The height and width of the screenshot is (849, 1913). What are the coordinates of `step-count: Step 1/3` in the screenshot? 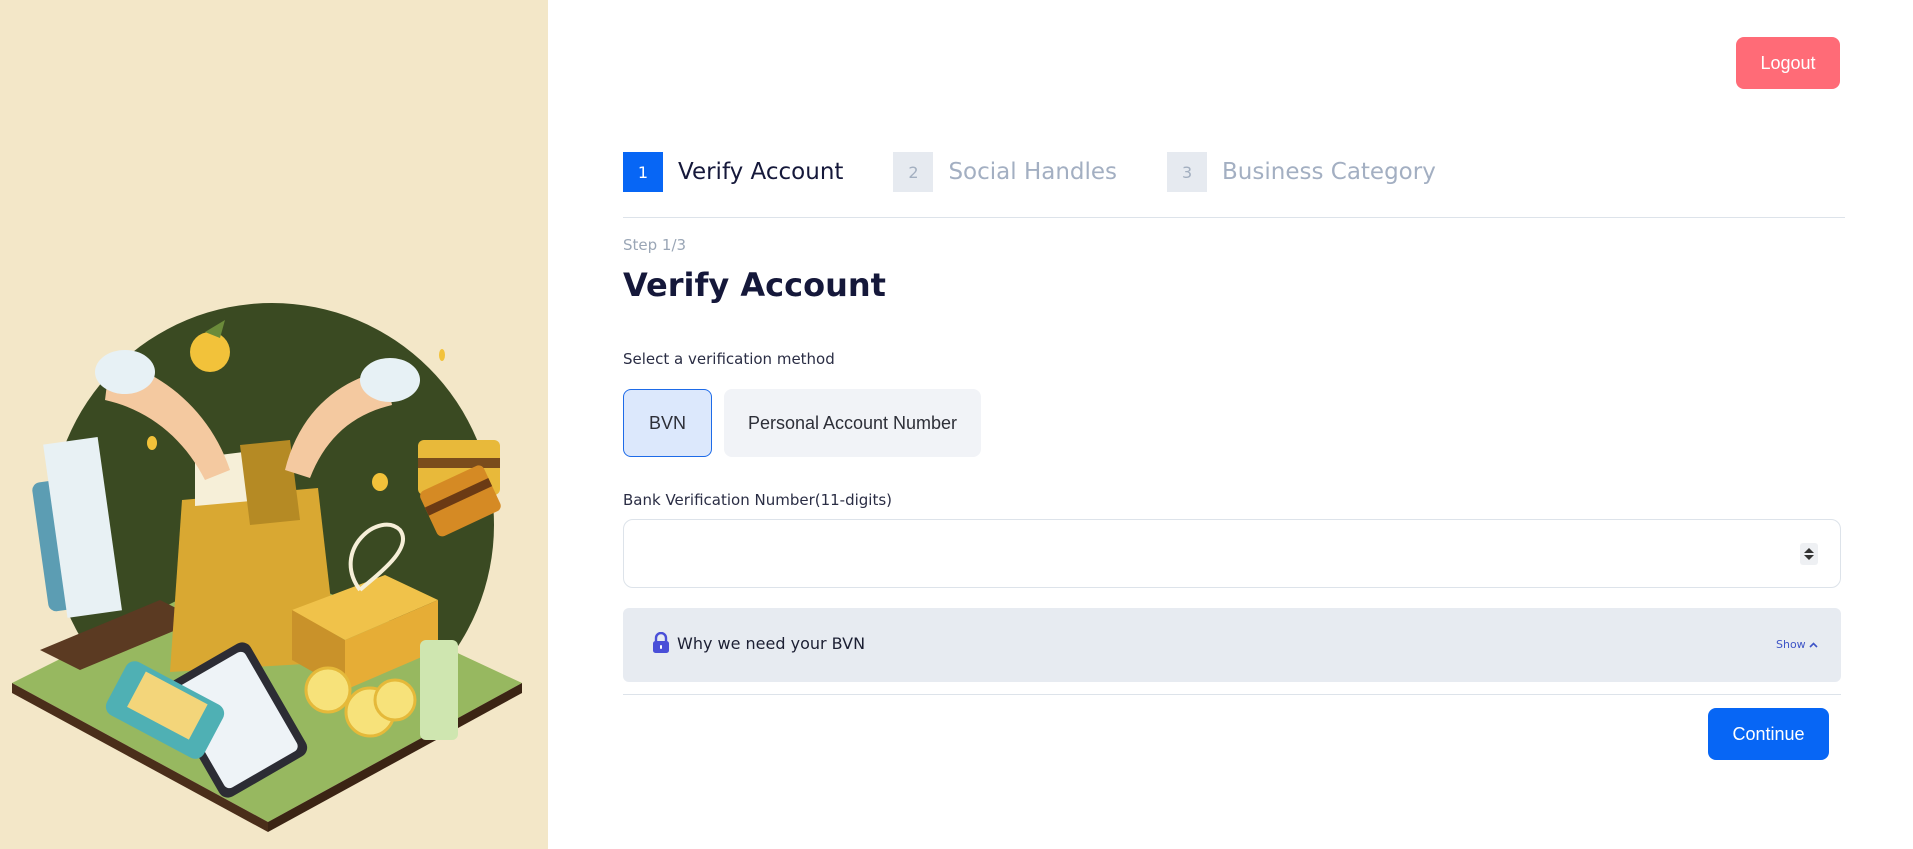 It's located at (655, 245).